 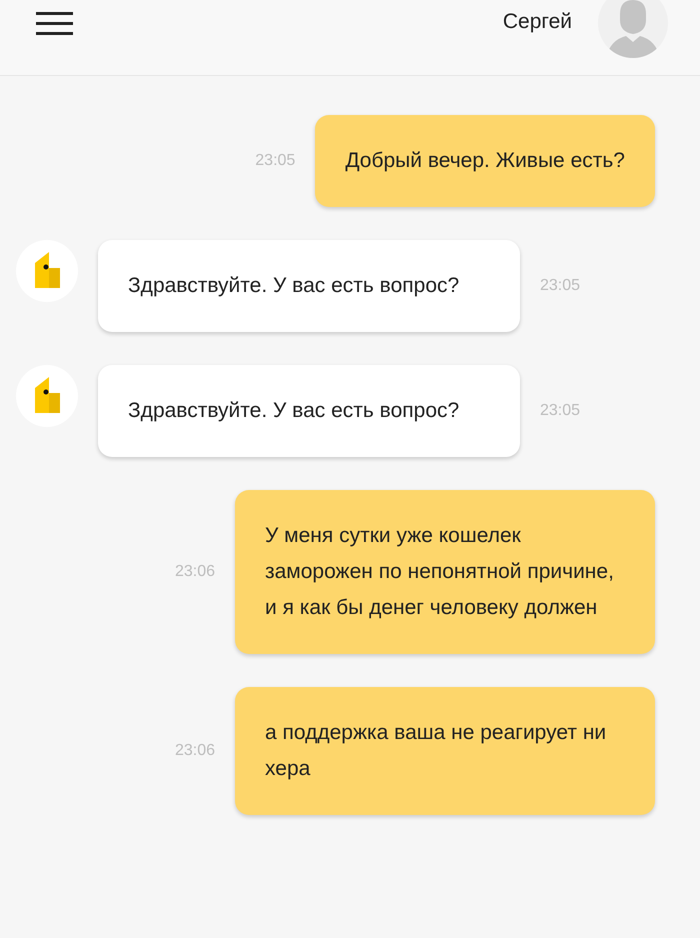 What do you see at coordinates (485, 161) in the screenshot?
I see `outgoing-message: Добрый вечер. Живые есть?` at bounding box center [485, 161].